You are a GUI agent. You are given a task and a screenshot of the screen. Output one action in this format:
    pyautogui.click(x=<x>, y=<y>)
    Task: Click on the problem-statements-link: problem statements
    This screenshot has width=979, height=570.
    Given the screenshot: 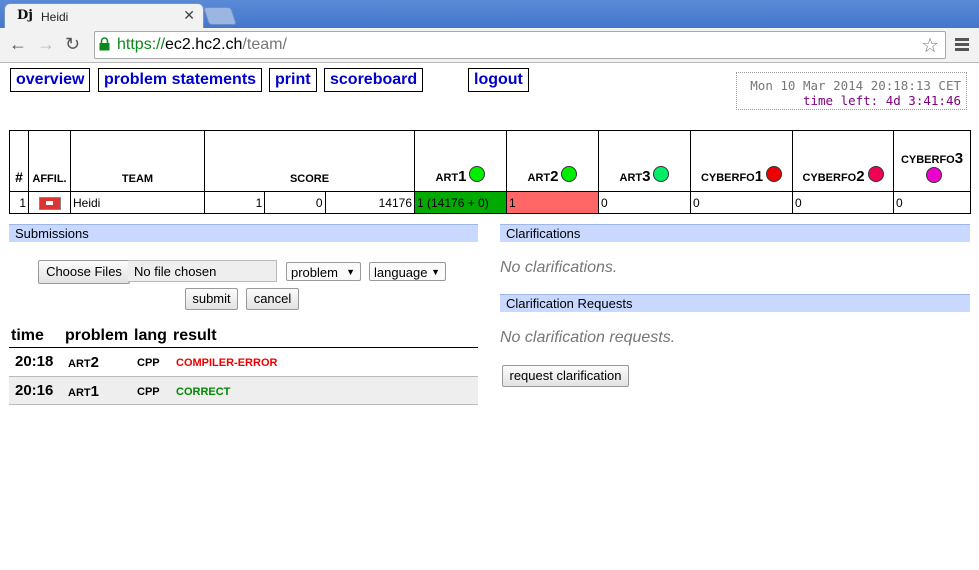 What is the action you would take?
    pyautogui.click(x=180, y=80)
    